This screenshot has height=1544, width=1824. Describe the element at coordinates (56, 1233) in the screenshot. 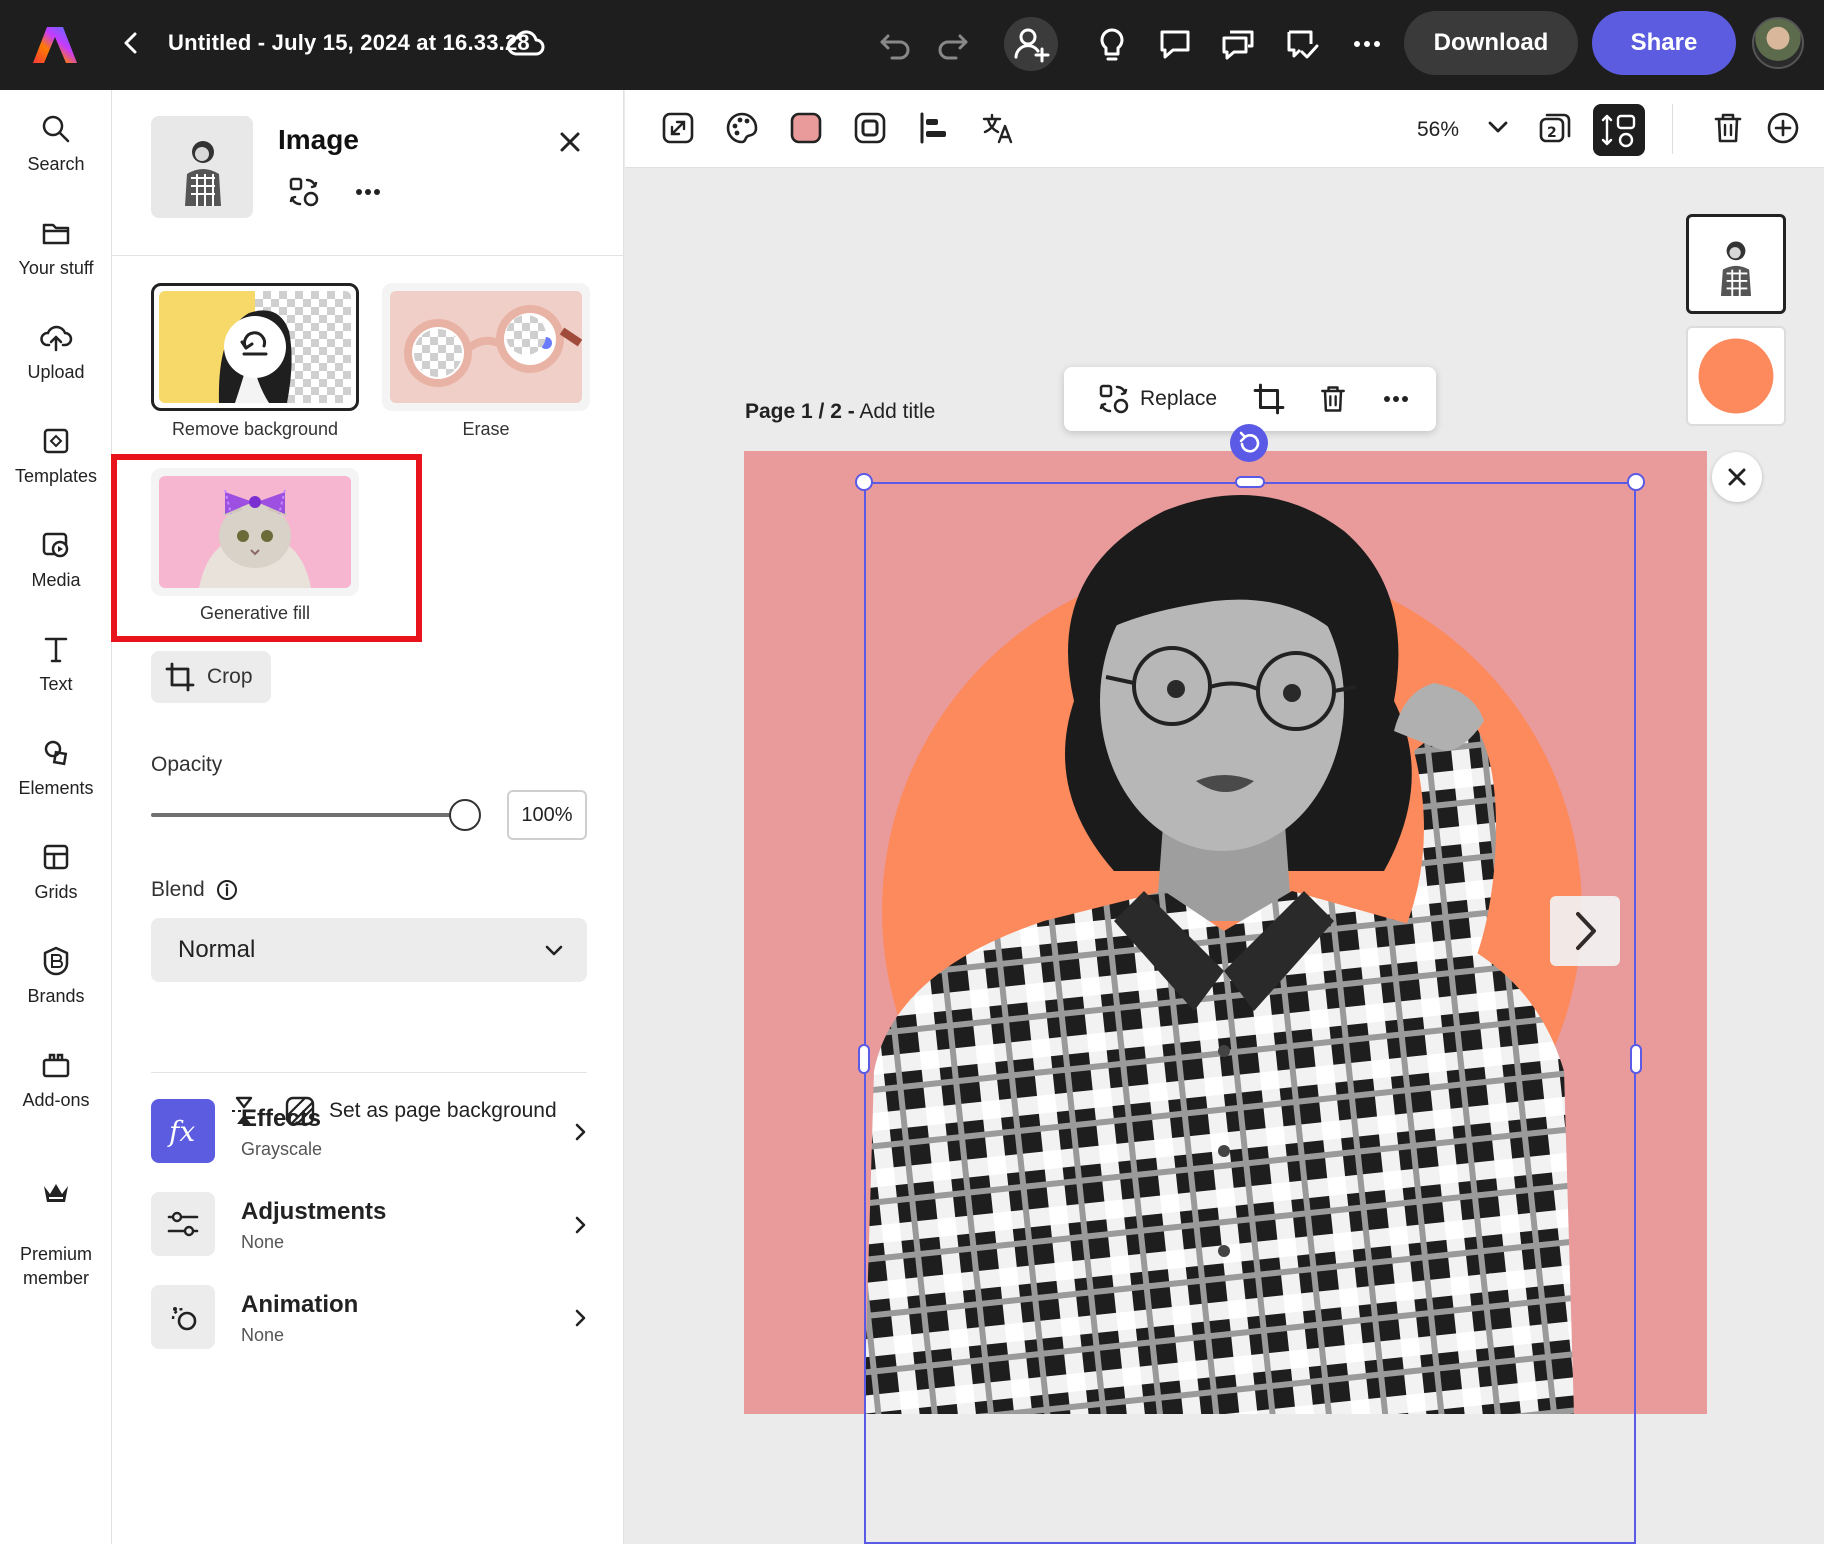

I see `rail-item-premium: Premium member` at that location.